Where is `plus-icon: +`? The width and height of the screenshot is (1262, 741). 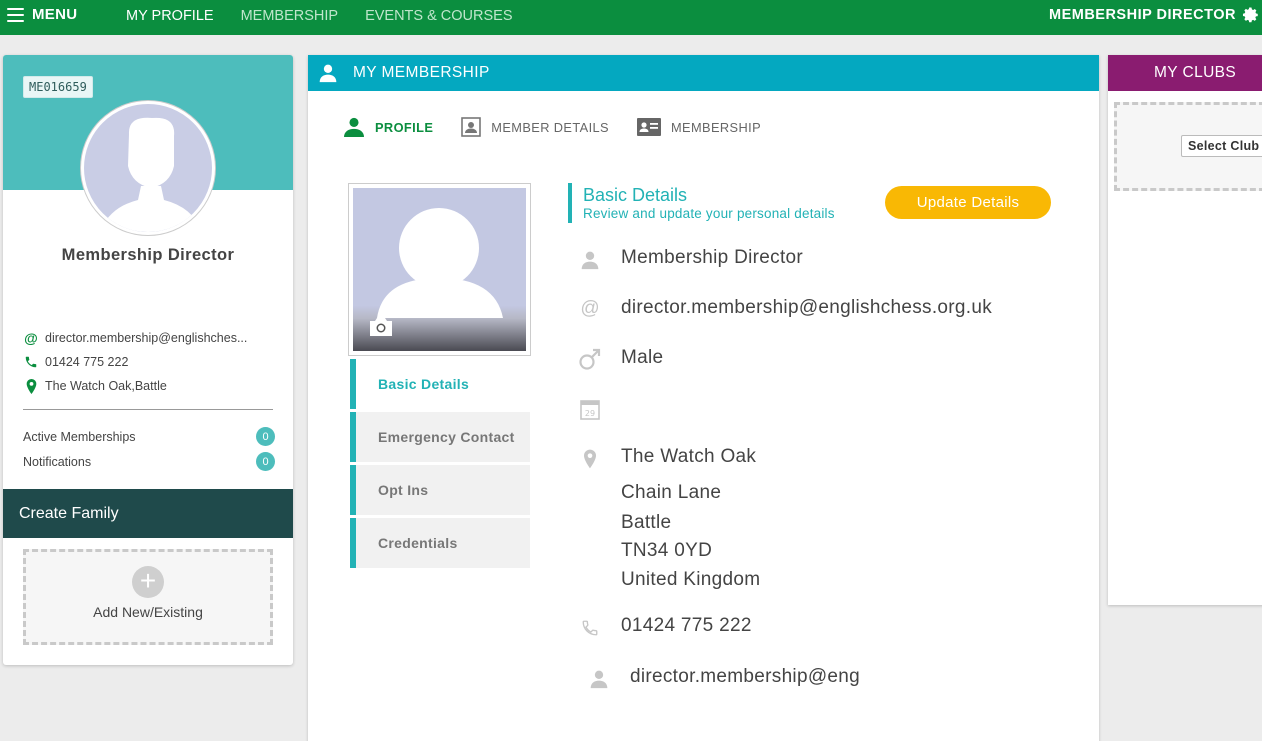
plus-icon: + is located at coordinates (148, 582).